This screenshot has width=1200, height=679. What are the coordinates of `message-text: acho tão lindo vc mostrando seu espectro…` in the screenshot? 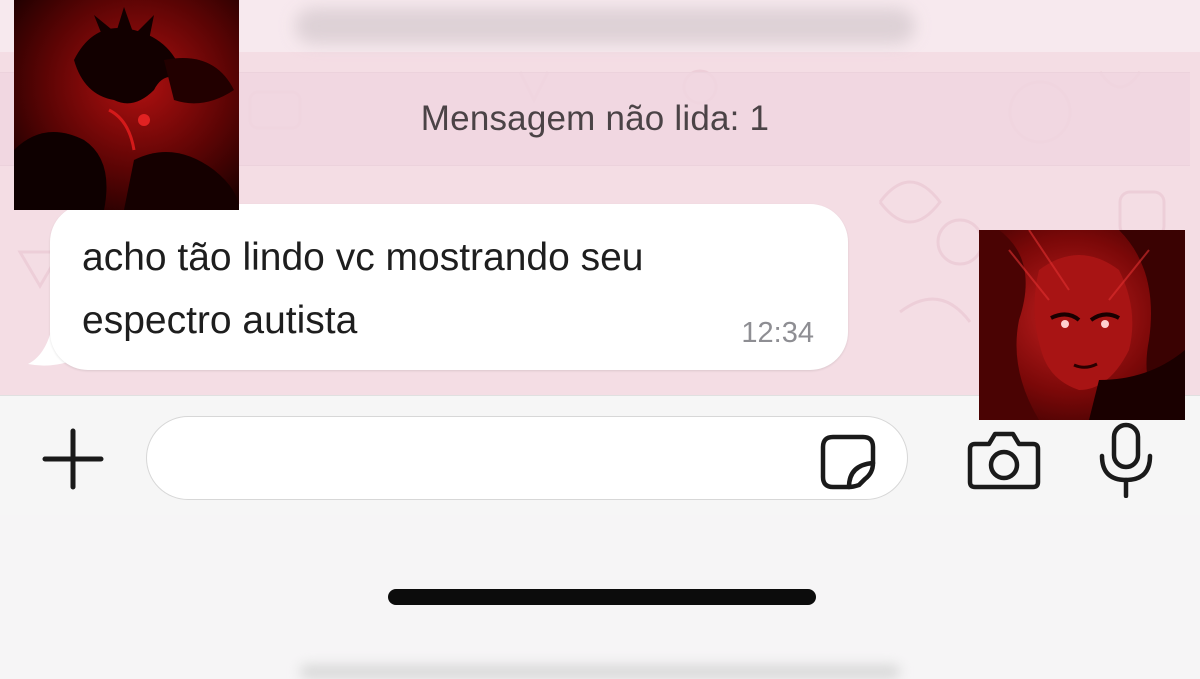 It's located at (452, 289).